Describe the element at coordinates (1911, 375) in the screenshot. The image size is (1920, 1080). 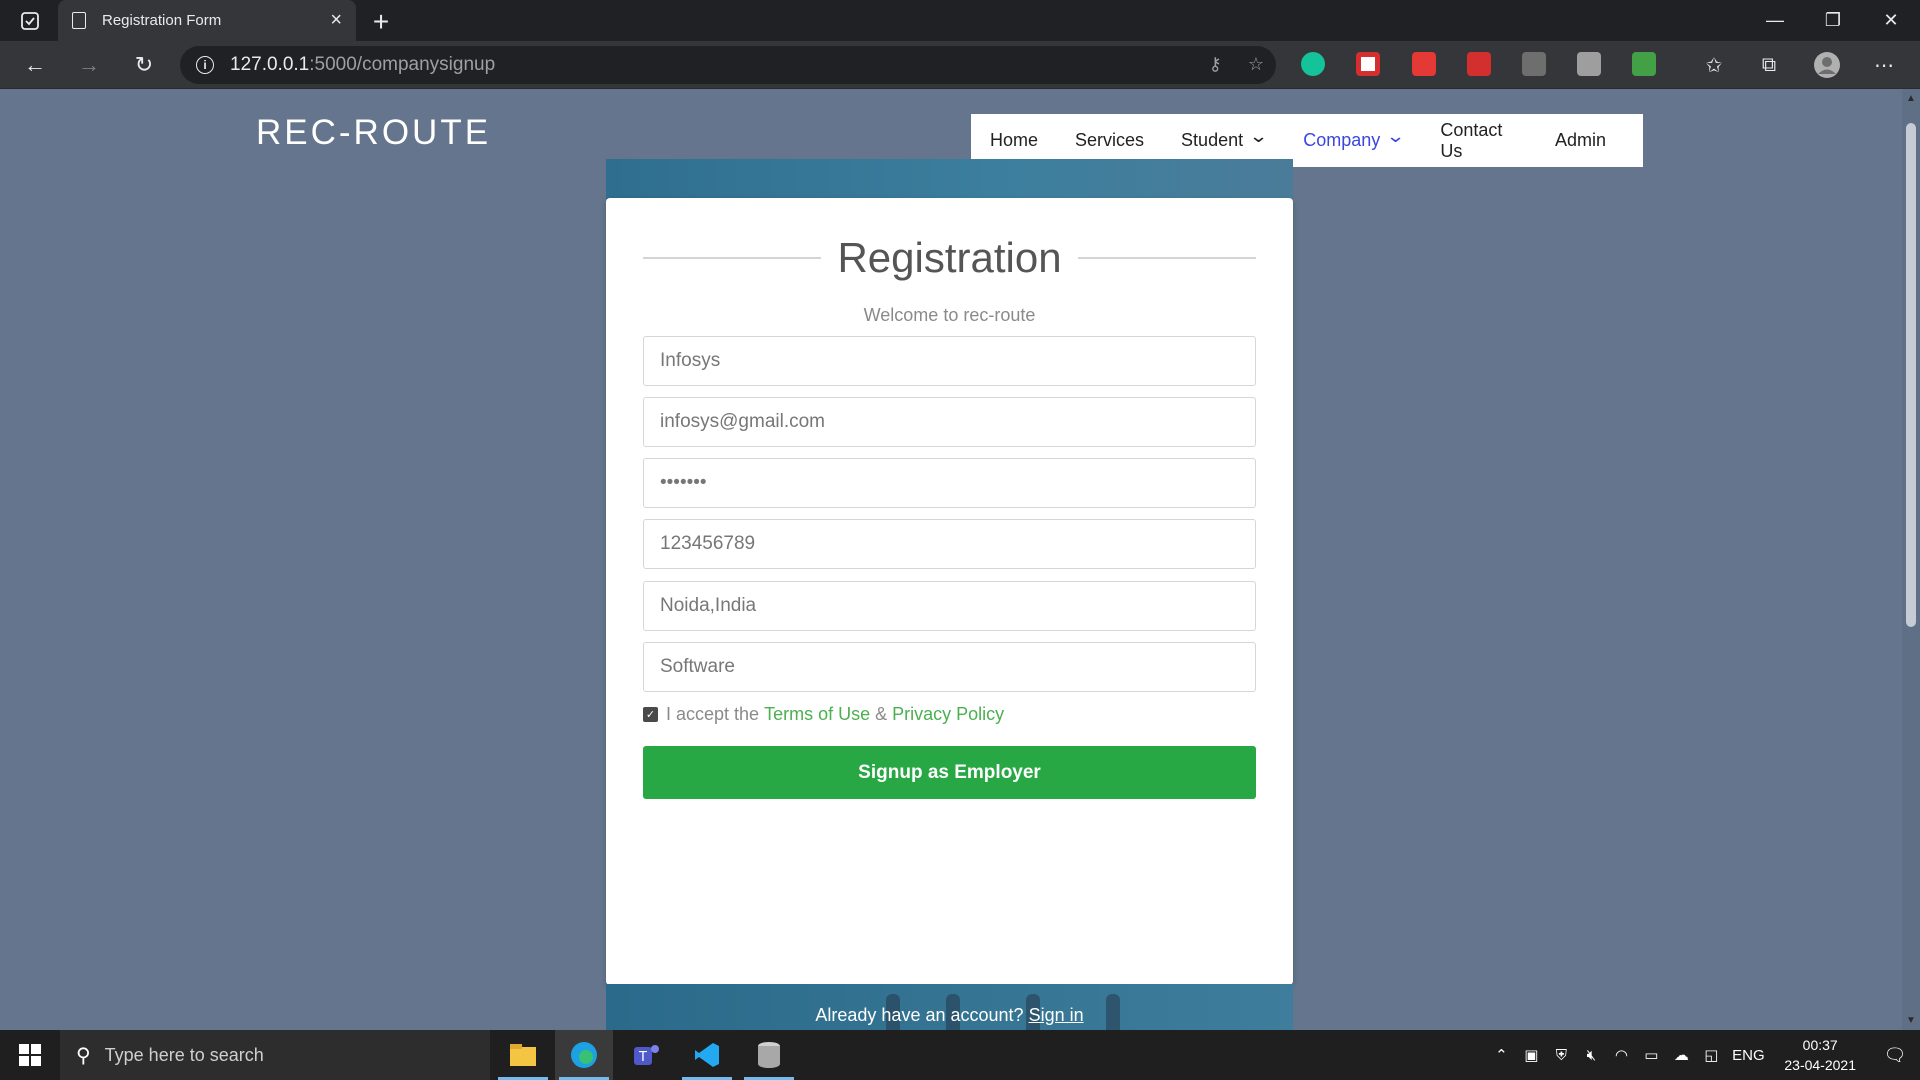
I see `scroll-thumb` at that location.